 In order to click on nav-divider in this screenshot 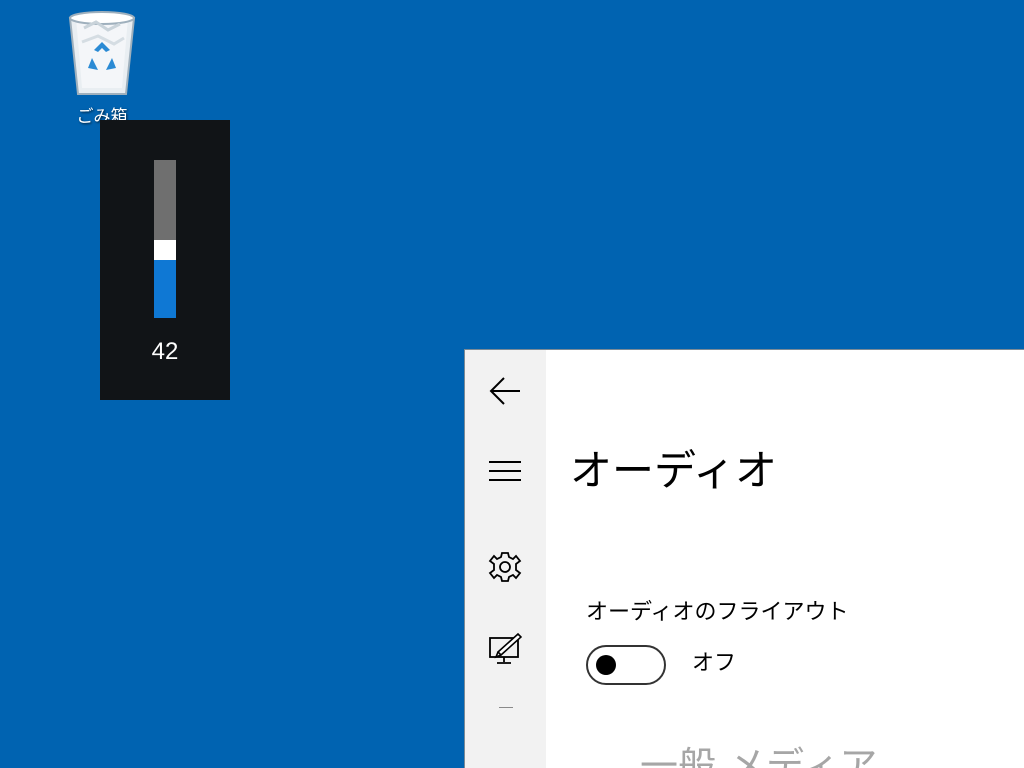, I will do `click(506, 707)`.